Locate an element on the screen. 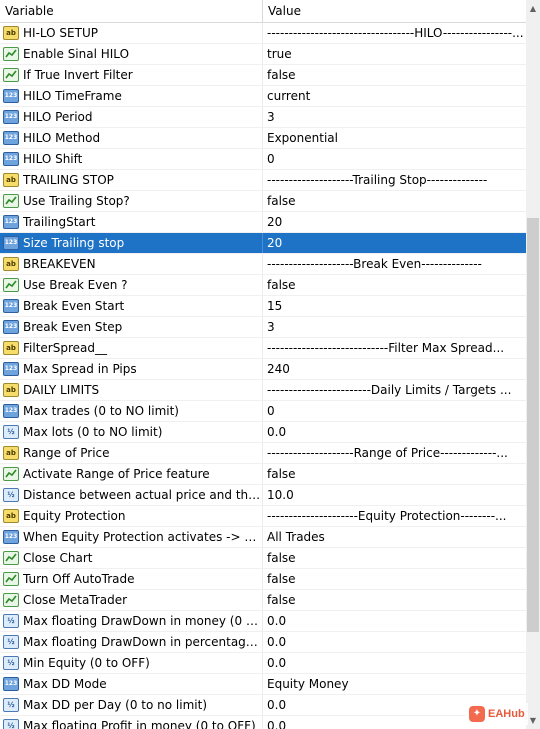  table-row: Activate Range of Price feature false is located at coordinates (263, 474).